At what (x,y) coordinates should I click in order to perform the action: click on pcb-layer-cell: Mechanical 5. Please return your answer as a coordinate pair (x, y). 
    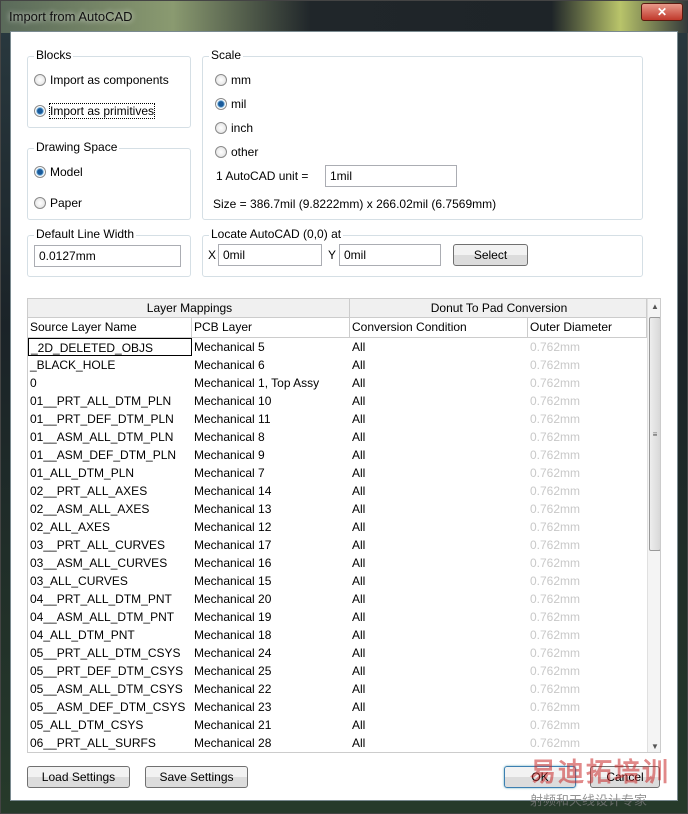
    Looking at the image, I should click on (271, 347).